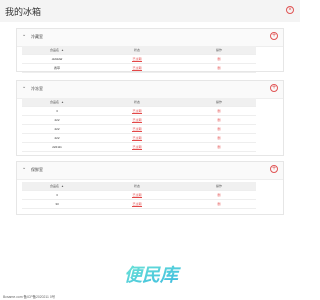 The height and width of the screenshot is (300, 320). What do you see at coordinates (57, 68) in the screenshot?
I see `food-name: 香草` at bounding box center [57, 68].